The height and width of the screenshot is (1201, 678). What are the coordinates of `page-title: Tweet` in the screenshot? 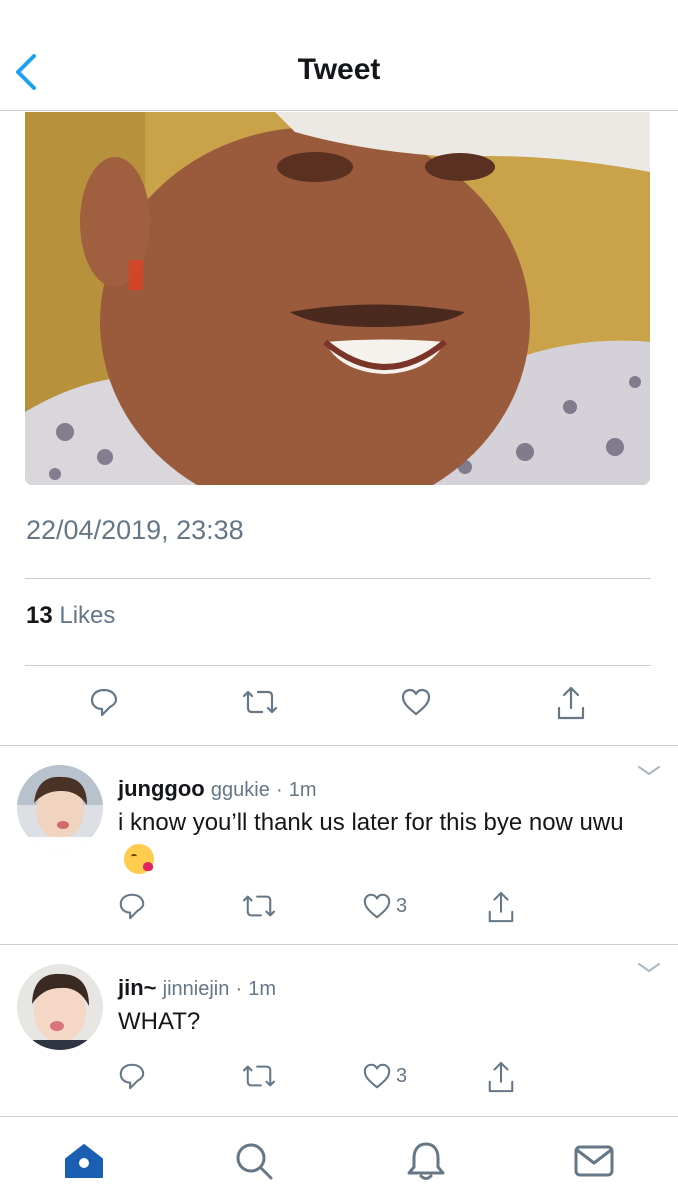 It's located at (339, 69).